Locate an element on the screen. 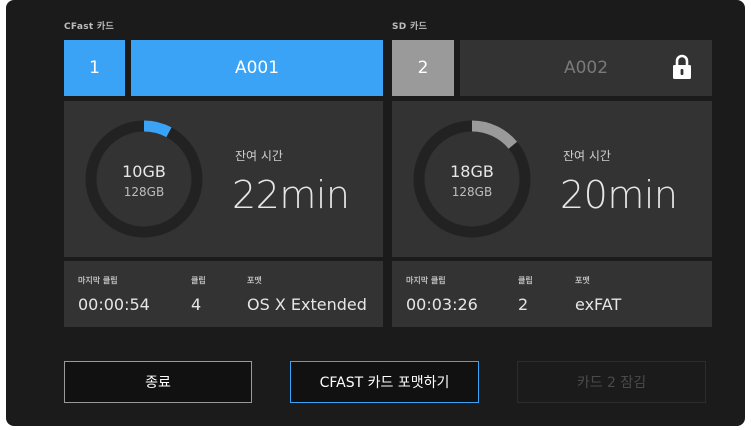 This screenshot has width=751, height=430. cfast-last-clip-label: 마지막 클립 is located at coordinates (98, 280).